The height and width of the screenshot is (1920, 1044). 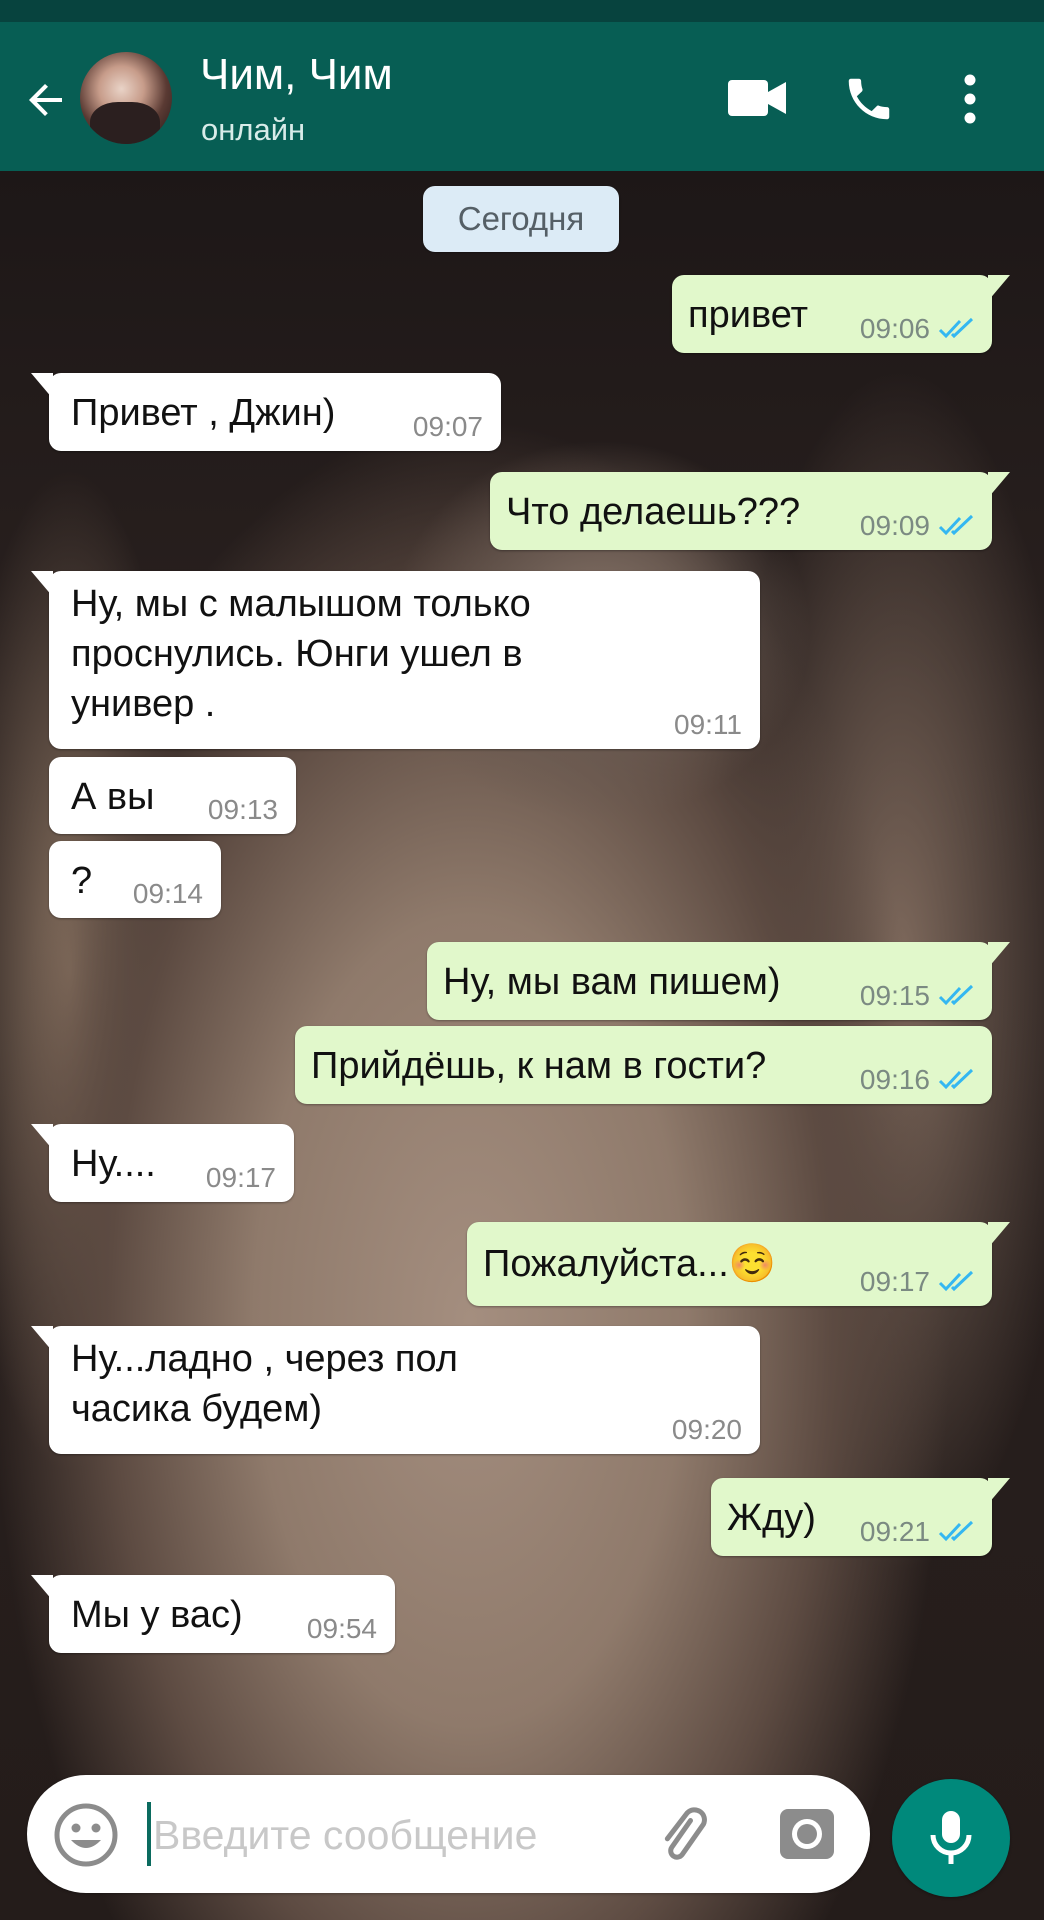 I want to click on message-text: привет, so click(x=748, y=315).